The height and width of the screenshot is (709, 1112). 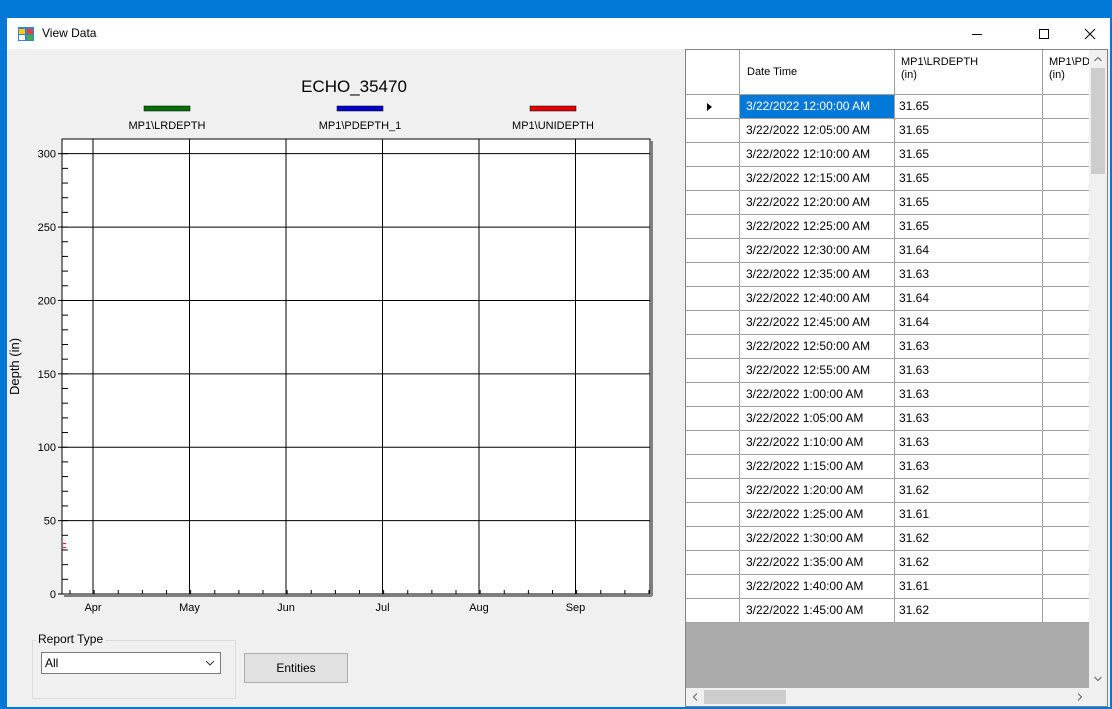 I want to click on vertical-scroll-thumb, so click(x=1098, y=121).